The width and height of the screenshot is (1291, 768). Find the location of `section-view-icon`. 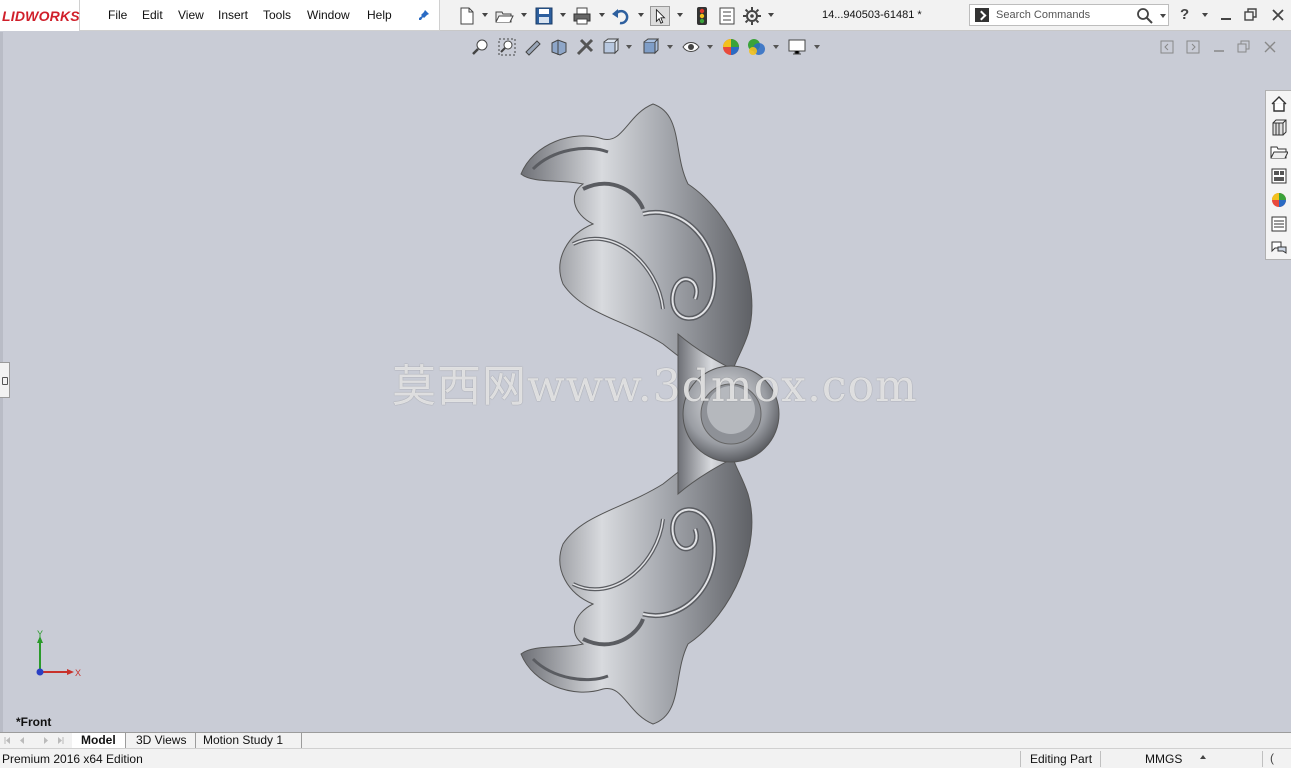

section-view-icon is located at coordinates (559, 47).